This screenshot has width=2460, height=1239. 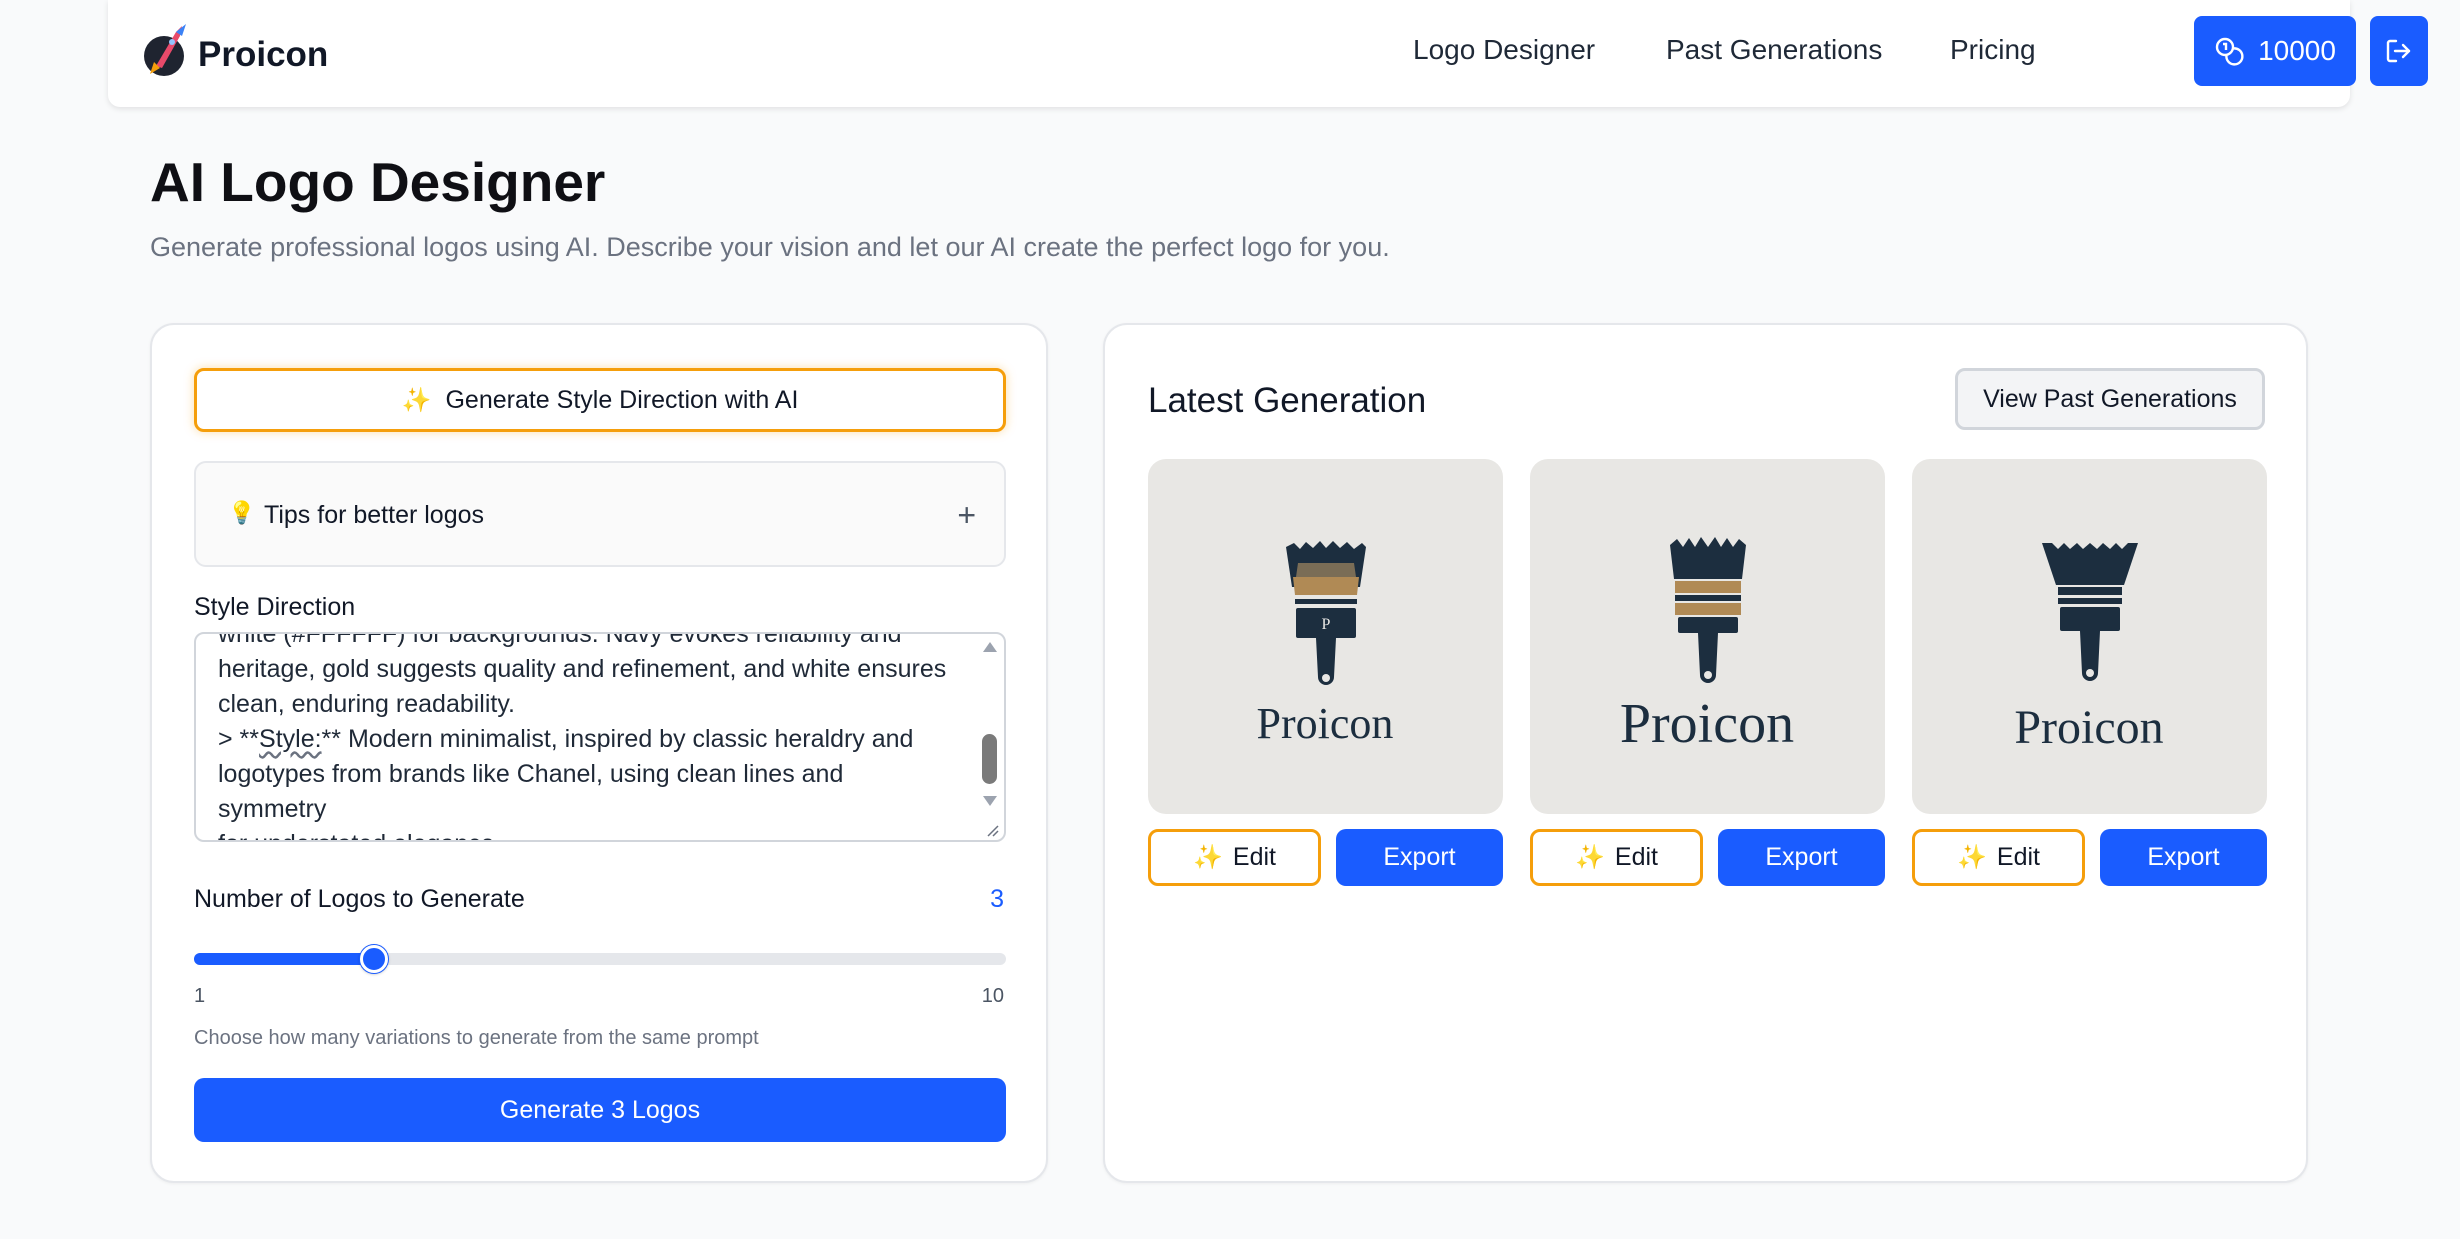 What do you see at coordinates (1774, 50) in the screenshot?
I see `nav-past-generations: Past Generations` at bounding box center [1774, 50].